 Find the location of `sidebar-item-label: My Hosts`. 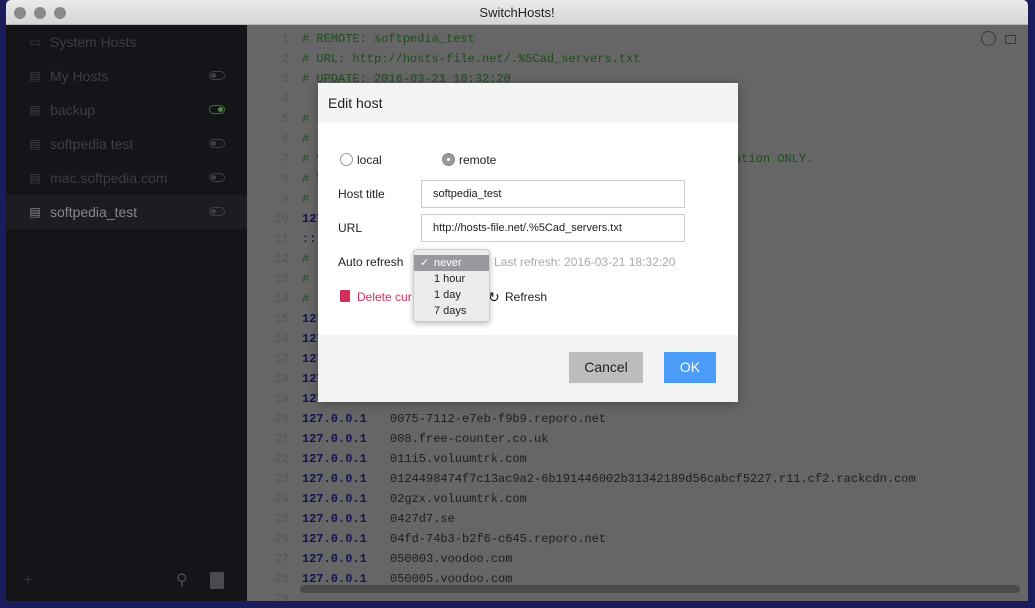

sidebar-item-label: My Hosts is located at coordinates (79, 76).